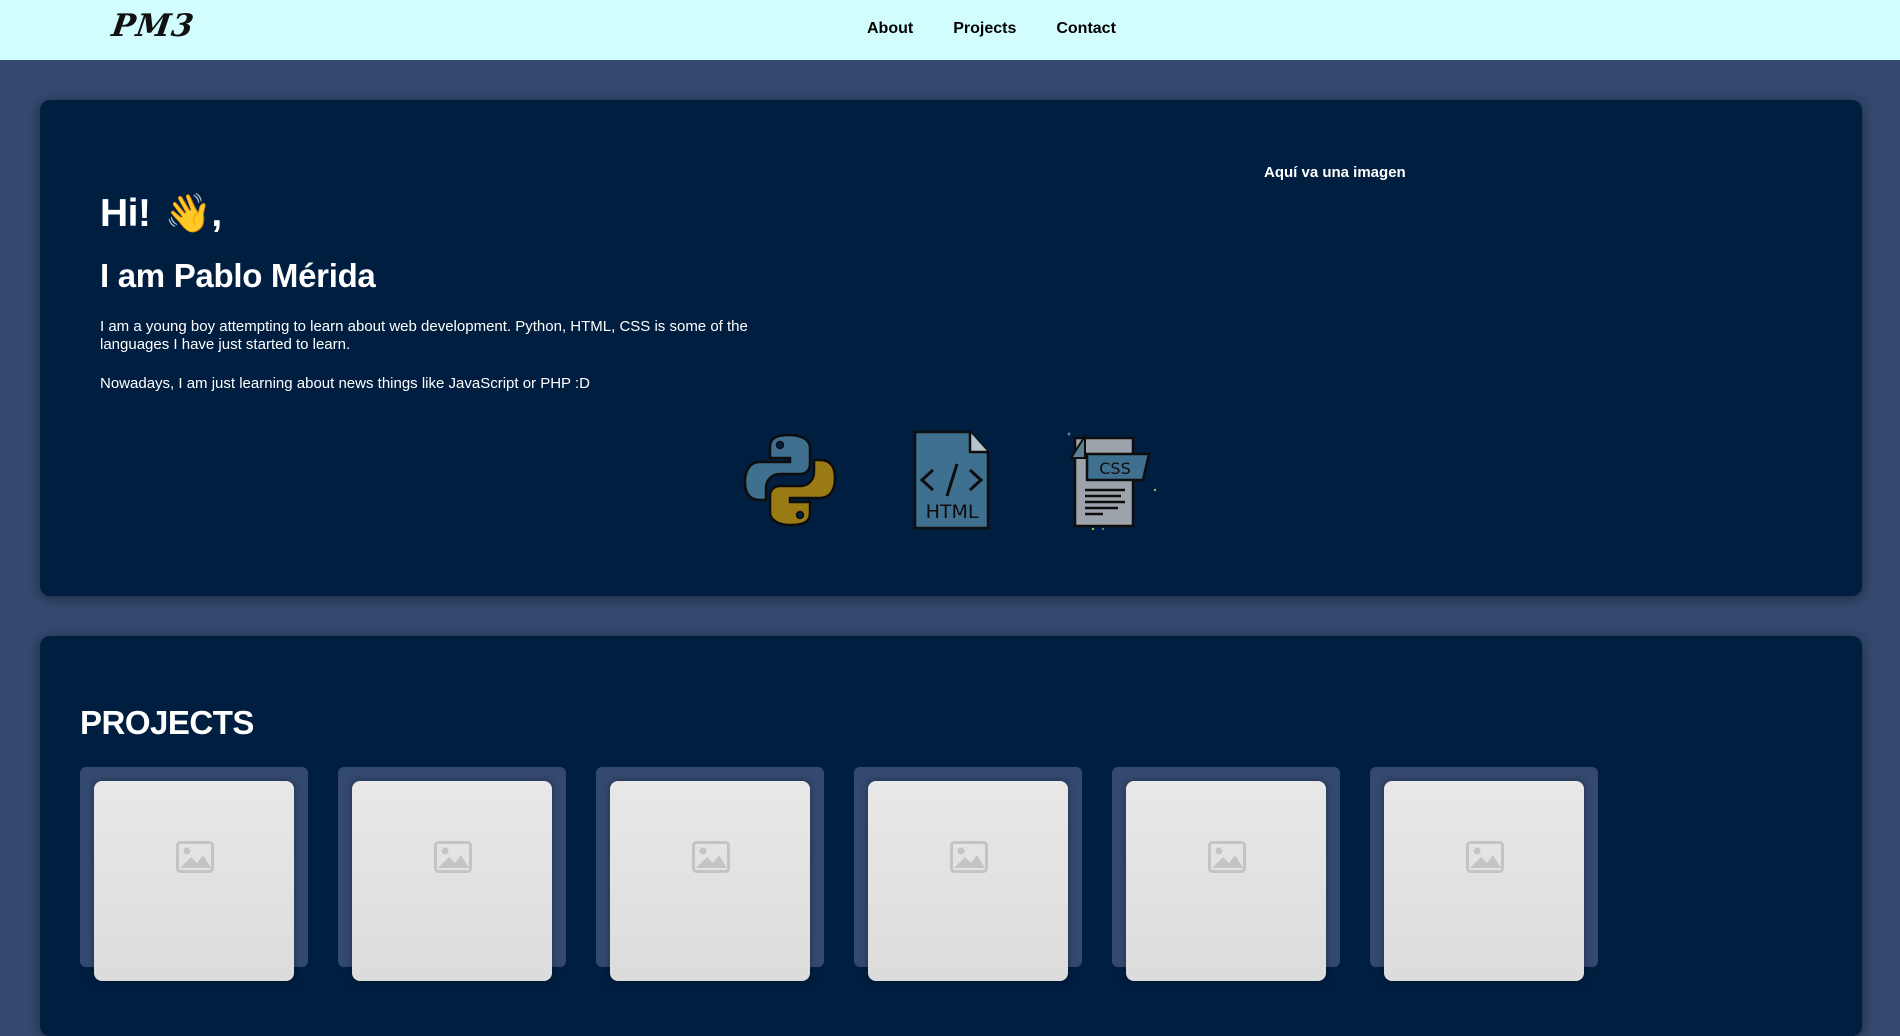 The height and width of the screenshot is (1036, 1900). Describe the element at coordinates (890, 29) in the screenshot. I see `nav-link-about: About` at that location.